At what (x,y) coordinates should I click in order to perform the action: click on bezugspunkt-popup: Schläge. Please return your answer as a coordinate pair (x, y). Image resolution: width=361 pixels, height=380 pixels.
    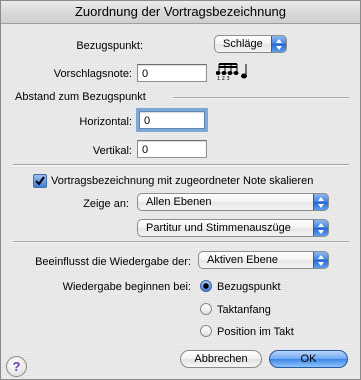
    Looking at the image, I should click on (250, 44).